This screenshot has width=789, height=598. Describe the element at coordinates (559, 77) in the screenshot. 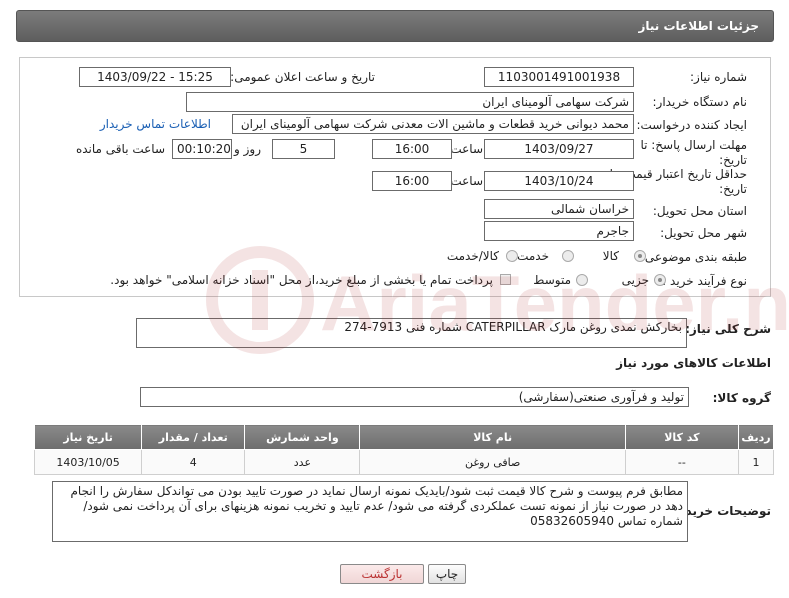

I see `need-number-field: 1103001491001938` at that location.